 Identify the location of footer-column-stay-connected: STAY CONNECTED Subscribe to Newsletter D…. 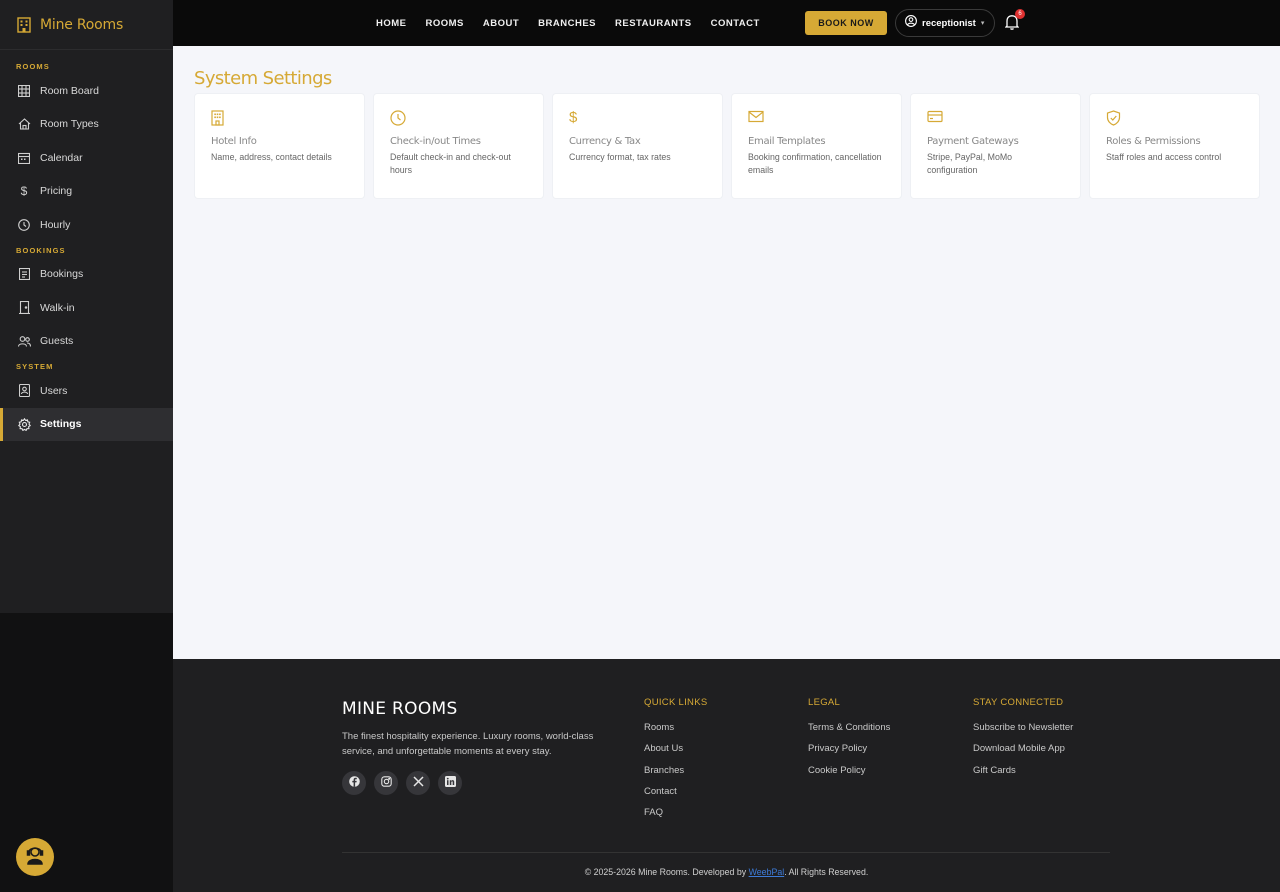
(1023, 741).